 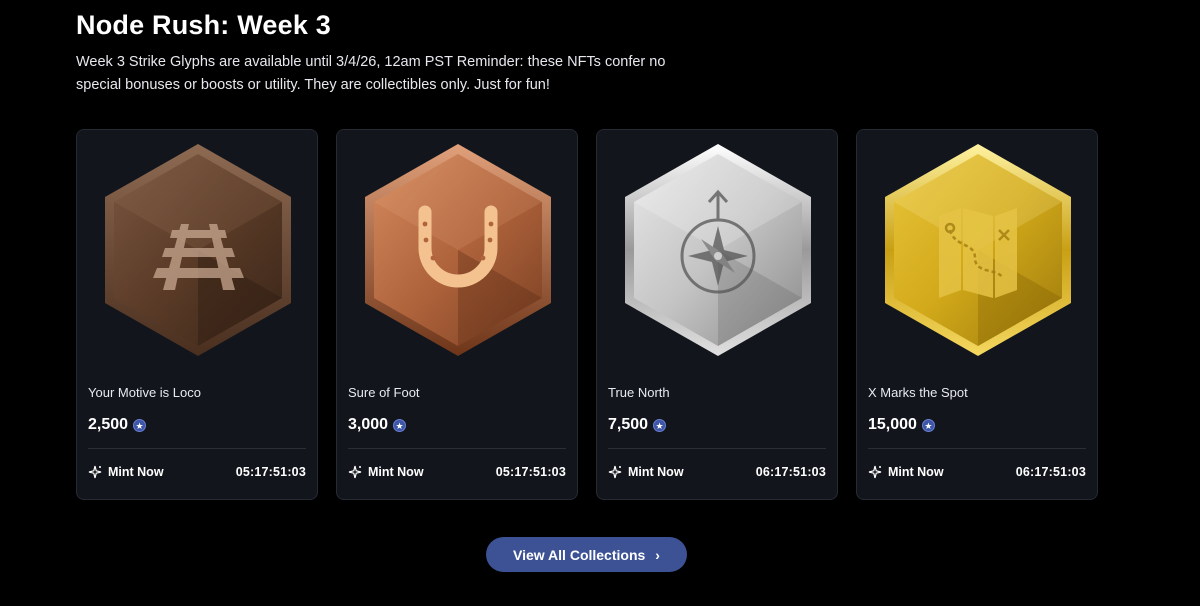 I want to click on view-all-collections-button: View All Collections ›, so click(x=586, y=554).